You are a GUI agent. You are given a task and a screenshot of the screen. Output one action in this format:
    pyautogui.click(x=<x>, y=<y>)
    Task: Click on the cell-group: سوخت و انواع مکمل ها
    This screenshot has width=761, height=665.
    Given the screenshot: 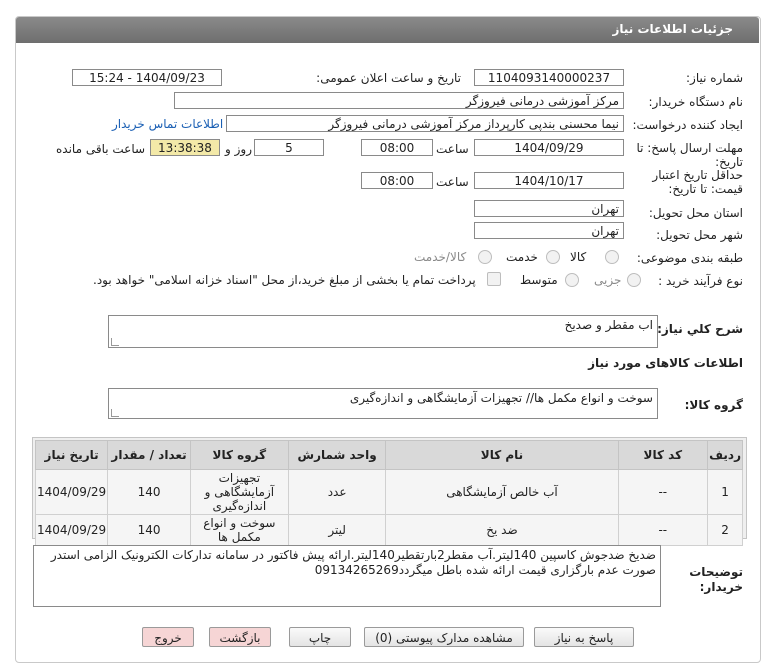 What is the action you would take?
    pyautogui.click(x=239, y=530)
    